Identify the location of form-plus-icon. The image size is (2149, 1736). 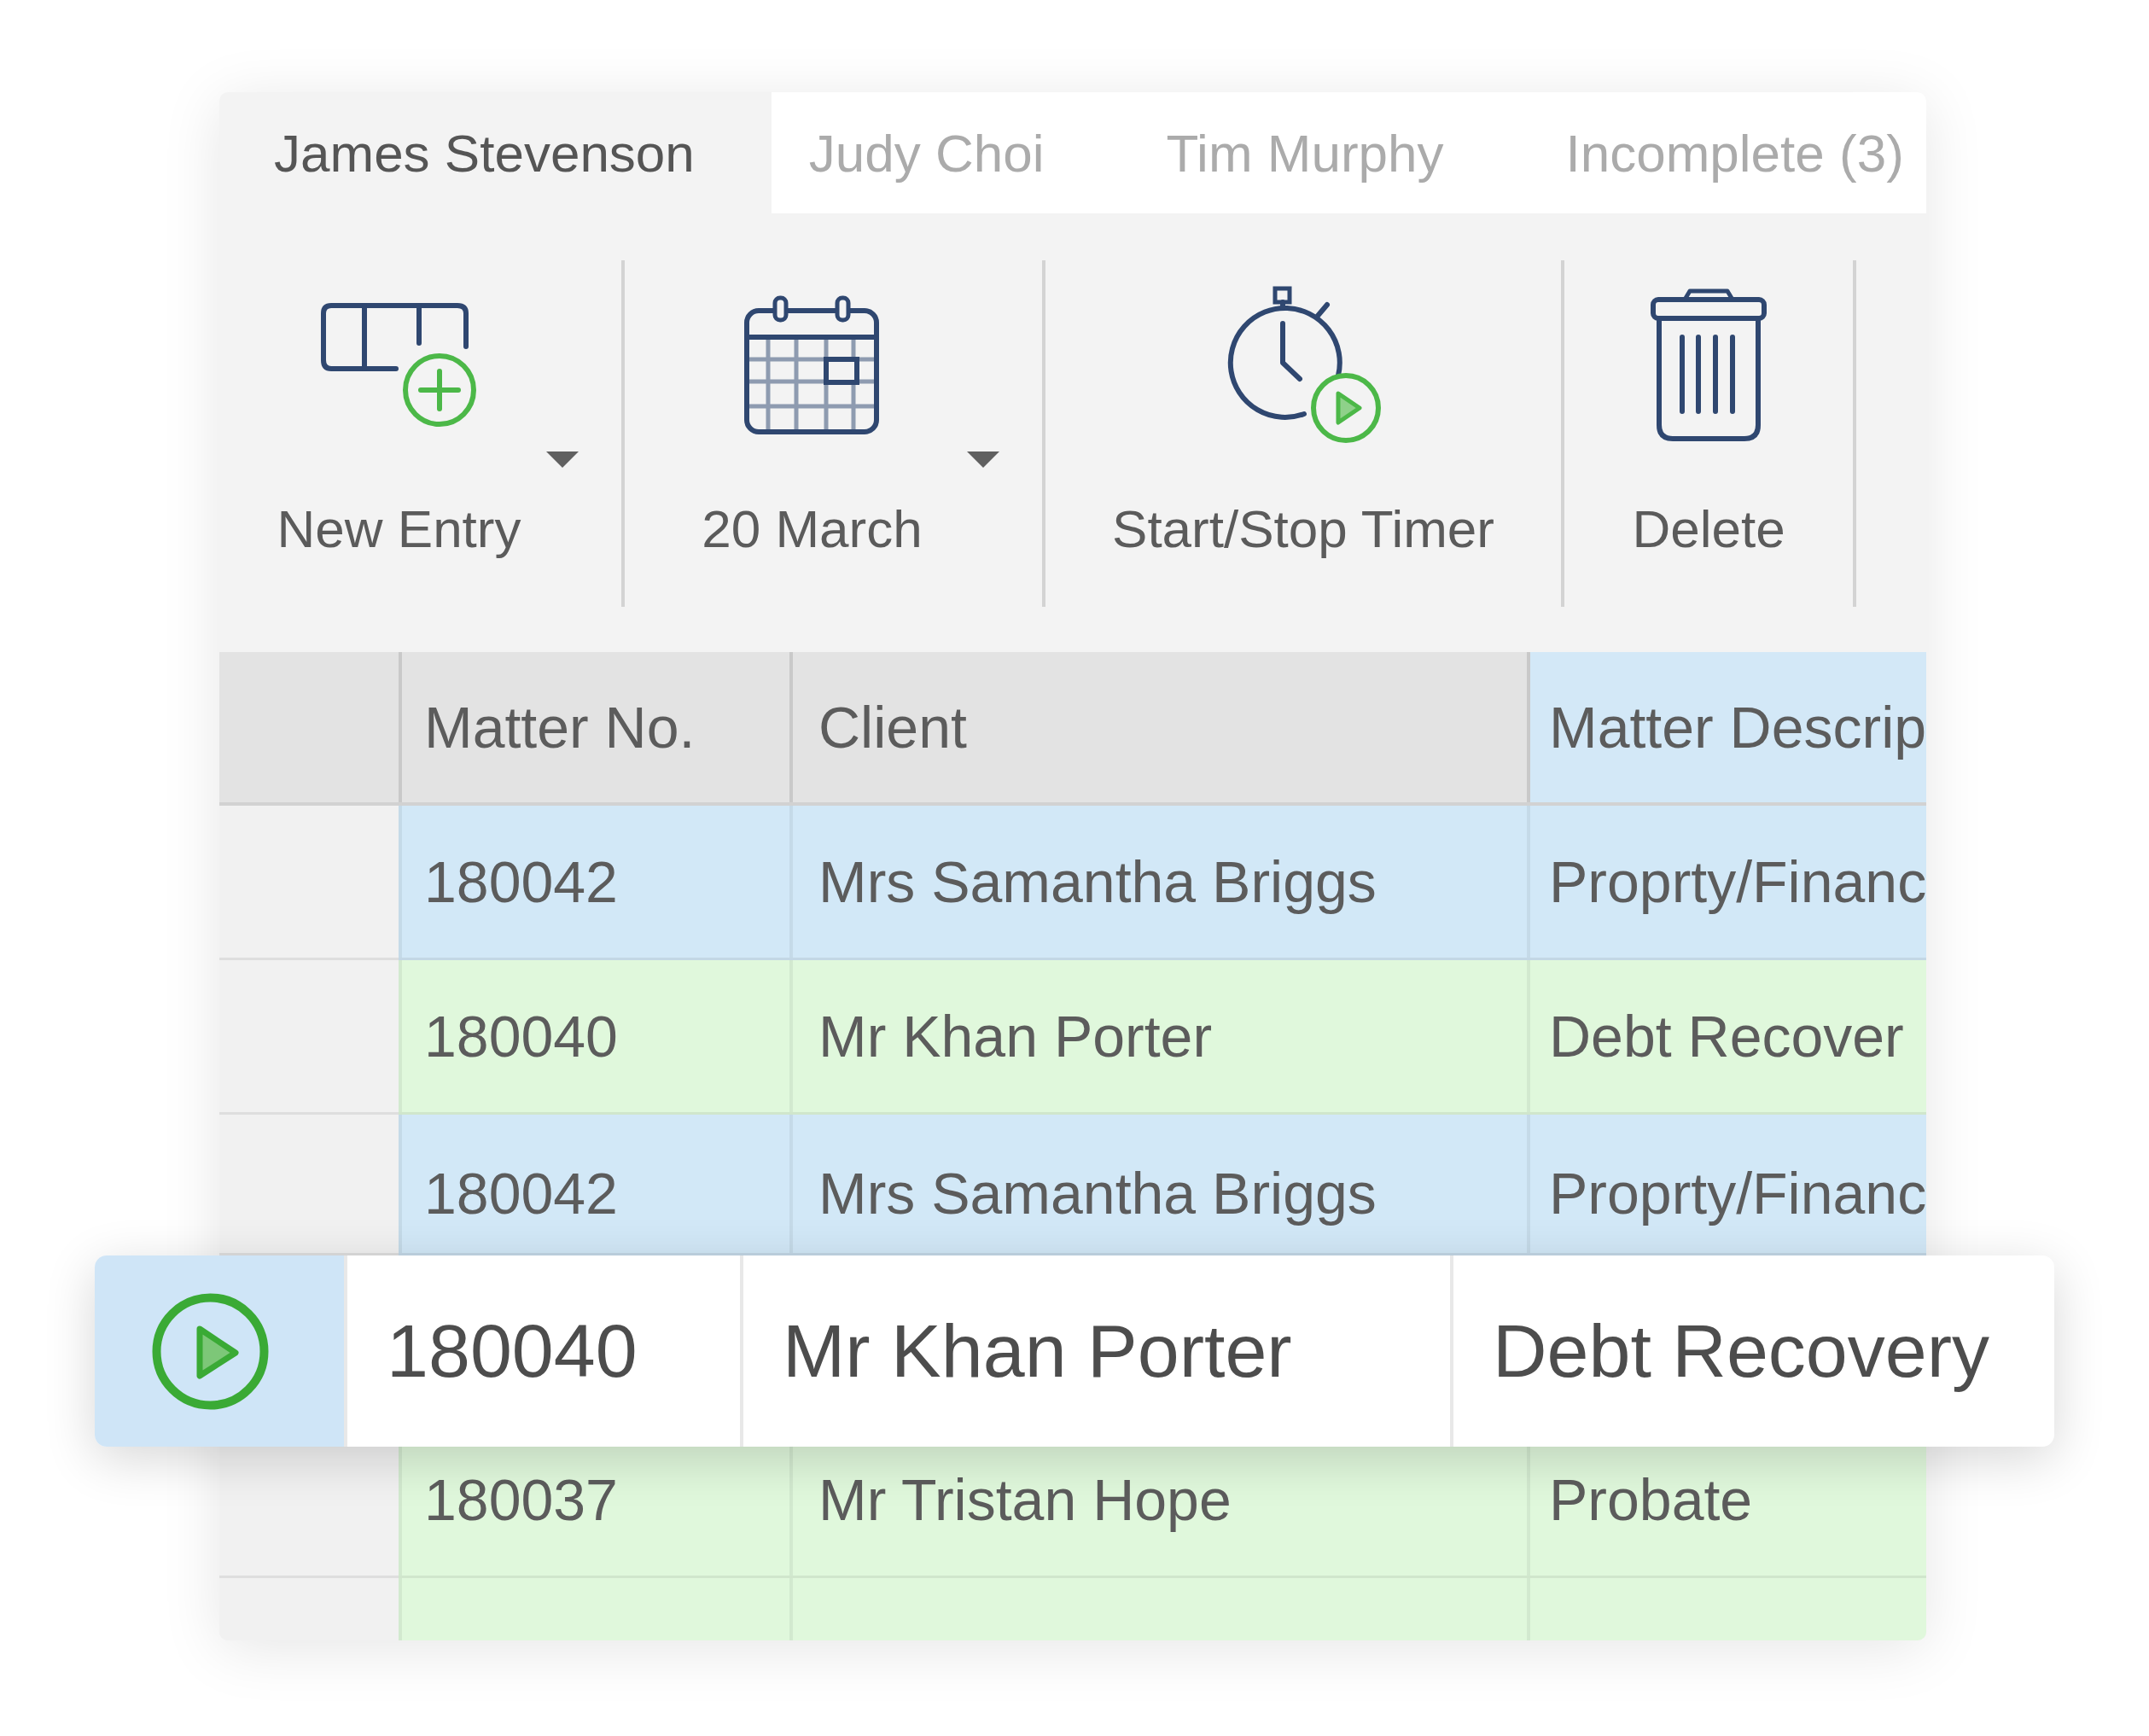
(399, 365).